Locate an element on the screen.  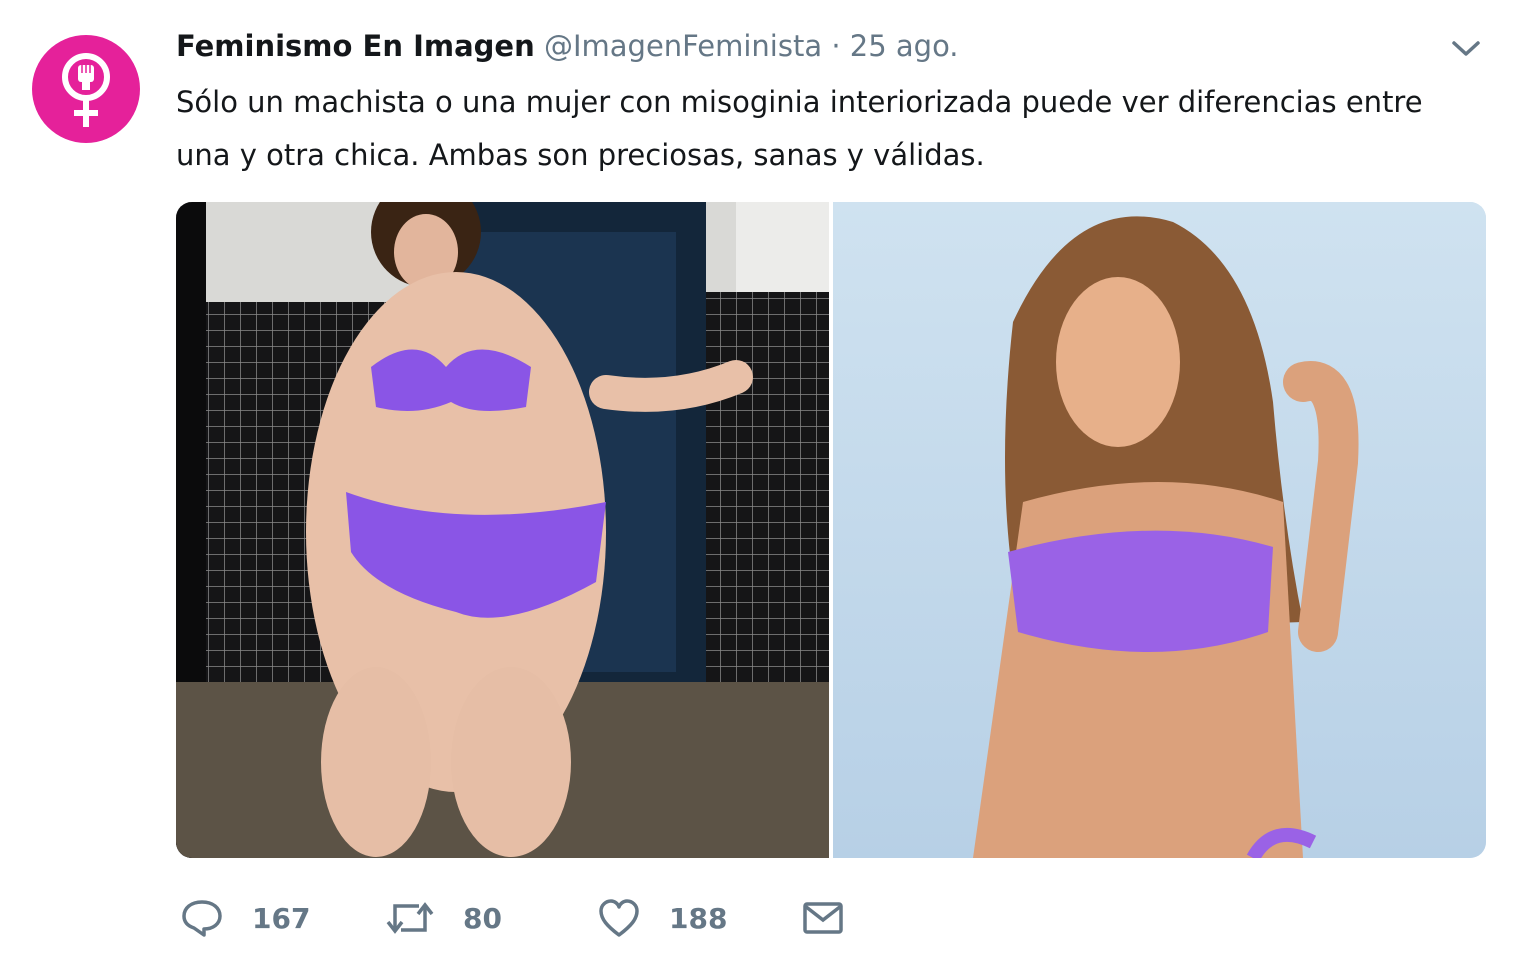
direct-message-icon is located at coordinates (823, 918).